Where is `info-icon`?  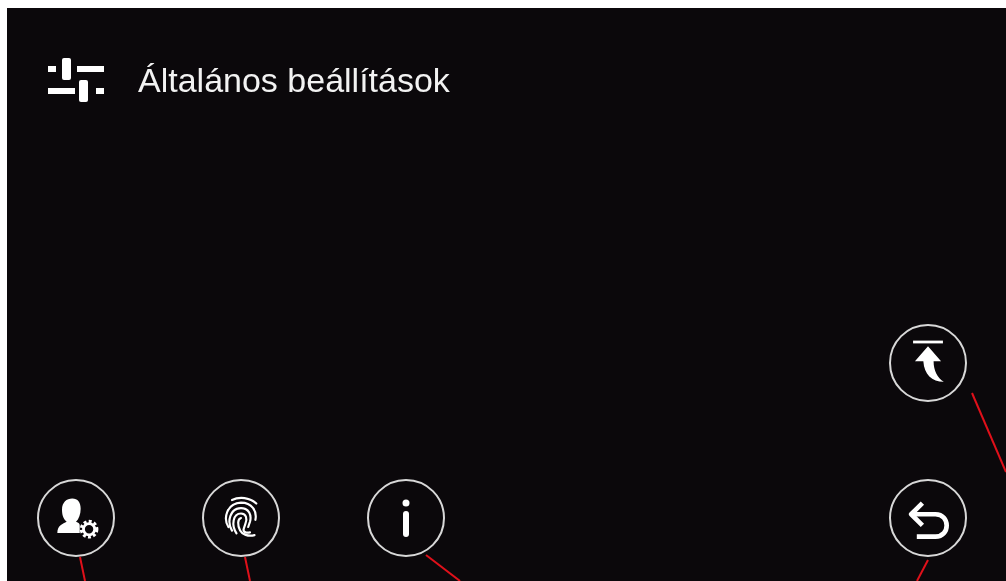 info-icon is located at coordinates (406, 518).